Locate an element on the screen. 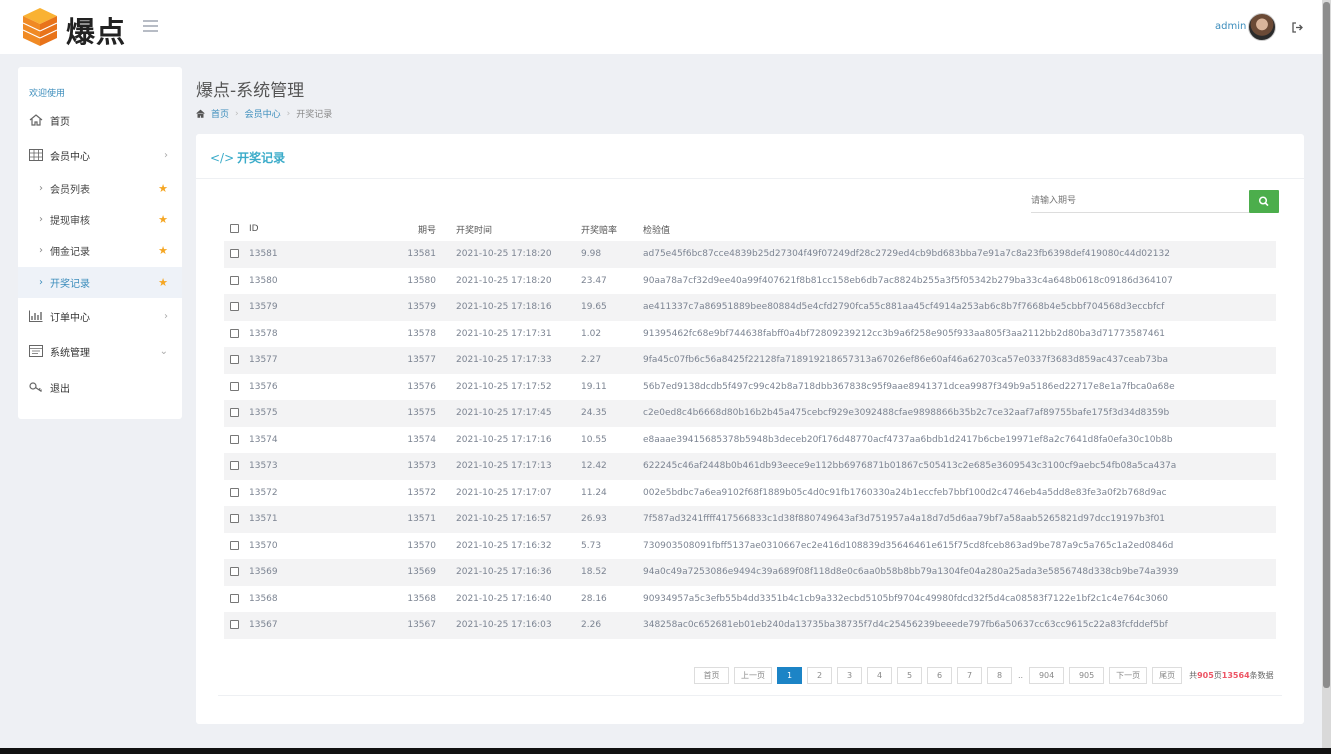 Image resolution: width=1331 pixels, height=754 pixels. admin-username: admin is located at coordinates (1230, 26).